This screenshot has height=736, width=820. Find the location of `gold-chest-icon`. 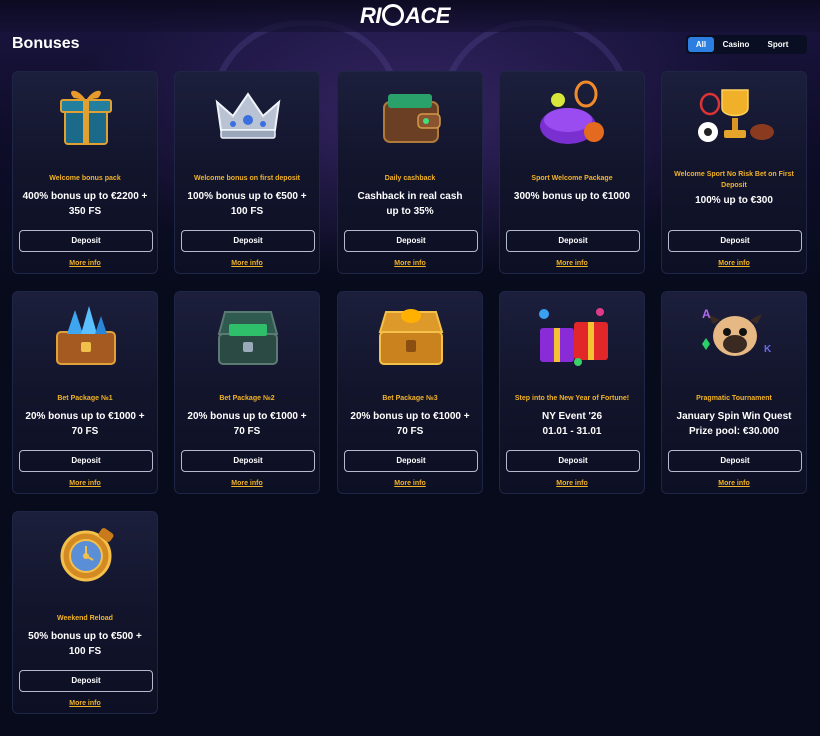

gold-chest-icon is located at coordinates (411, 337).